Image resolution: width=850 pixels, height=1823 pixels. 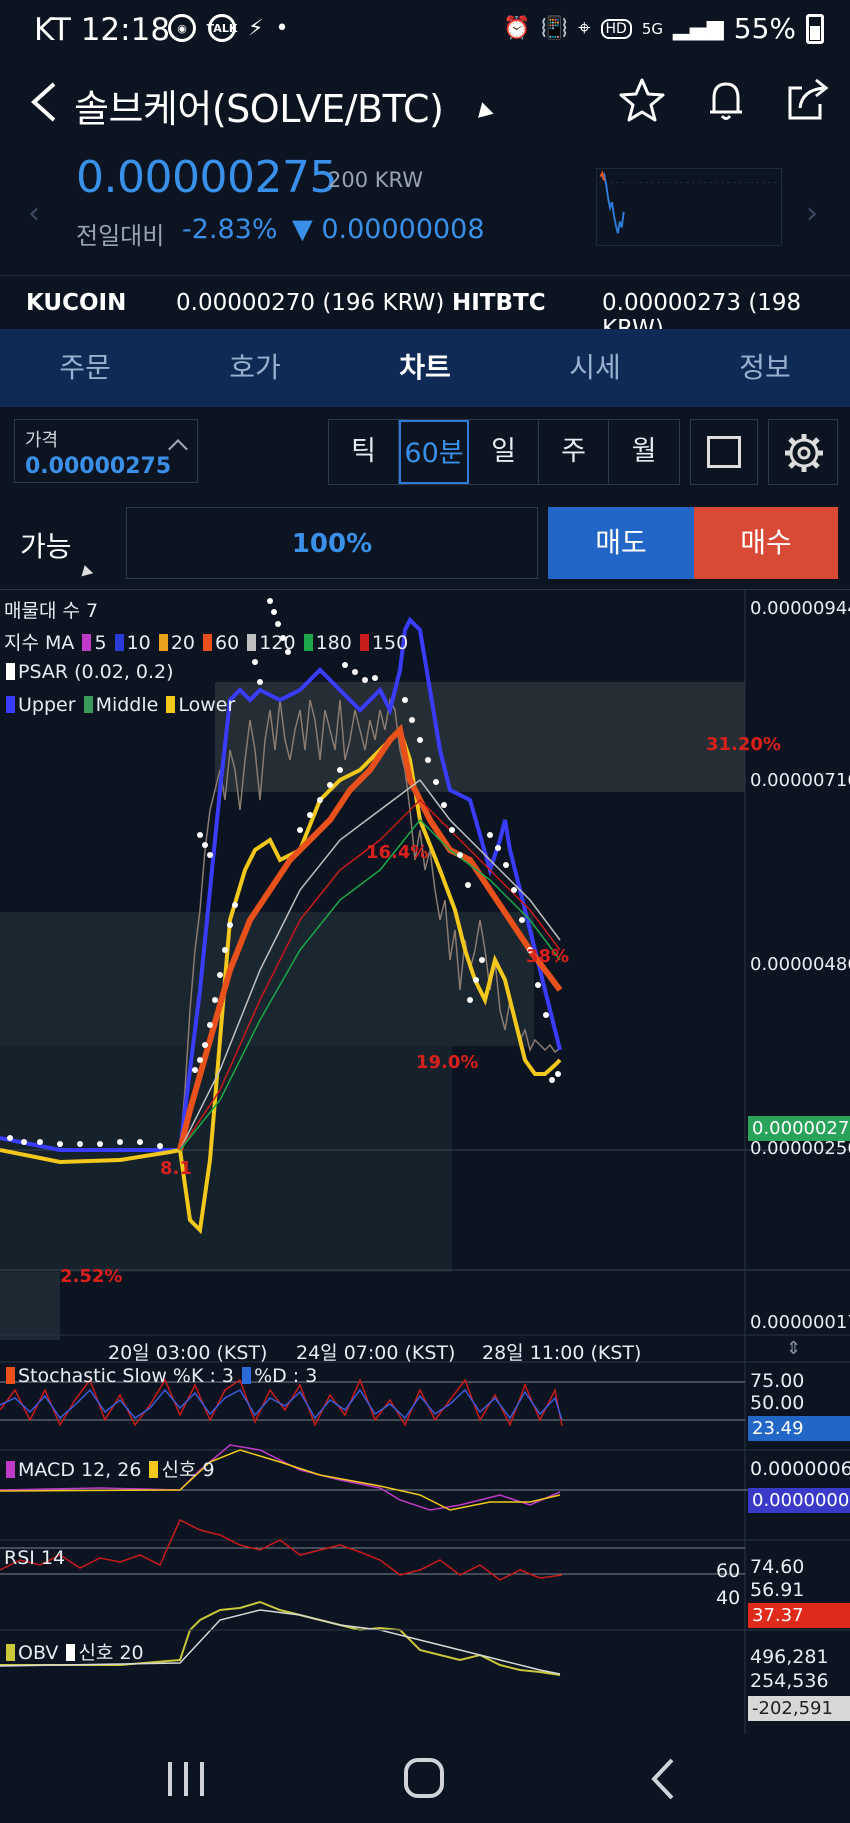 I want to click on psar-label: PSAR (0.02, 0.2), so click(x=96, y=672).